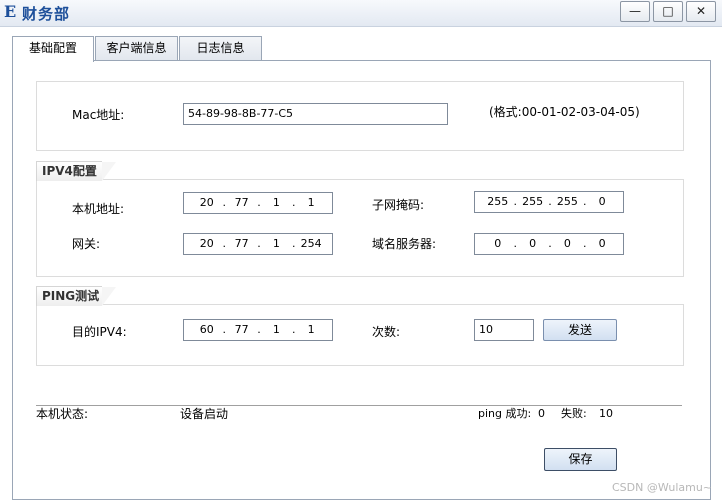 The image size is (722, 500). Describe the element at coordinates (136, 48) in the screenshot. I see `tab-client-info: 客户端信息` at that location.